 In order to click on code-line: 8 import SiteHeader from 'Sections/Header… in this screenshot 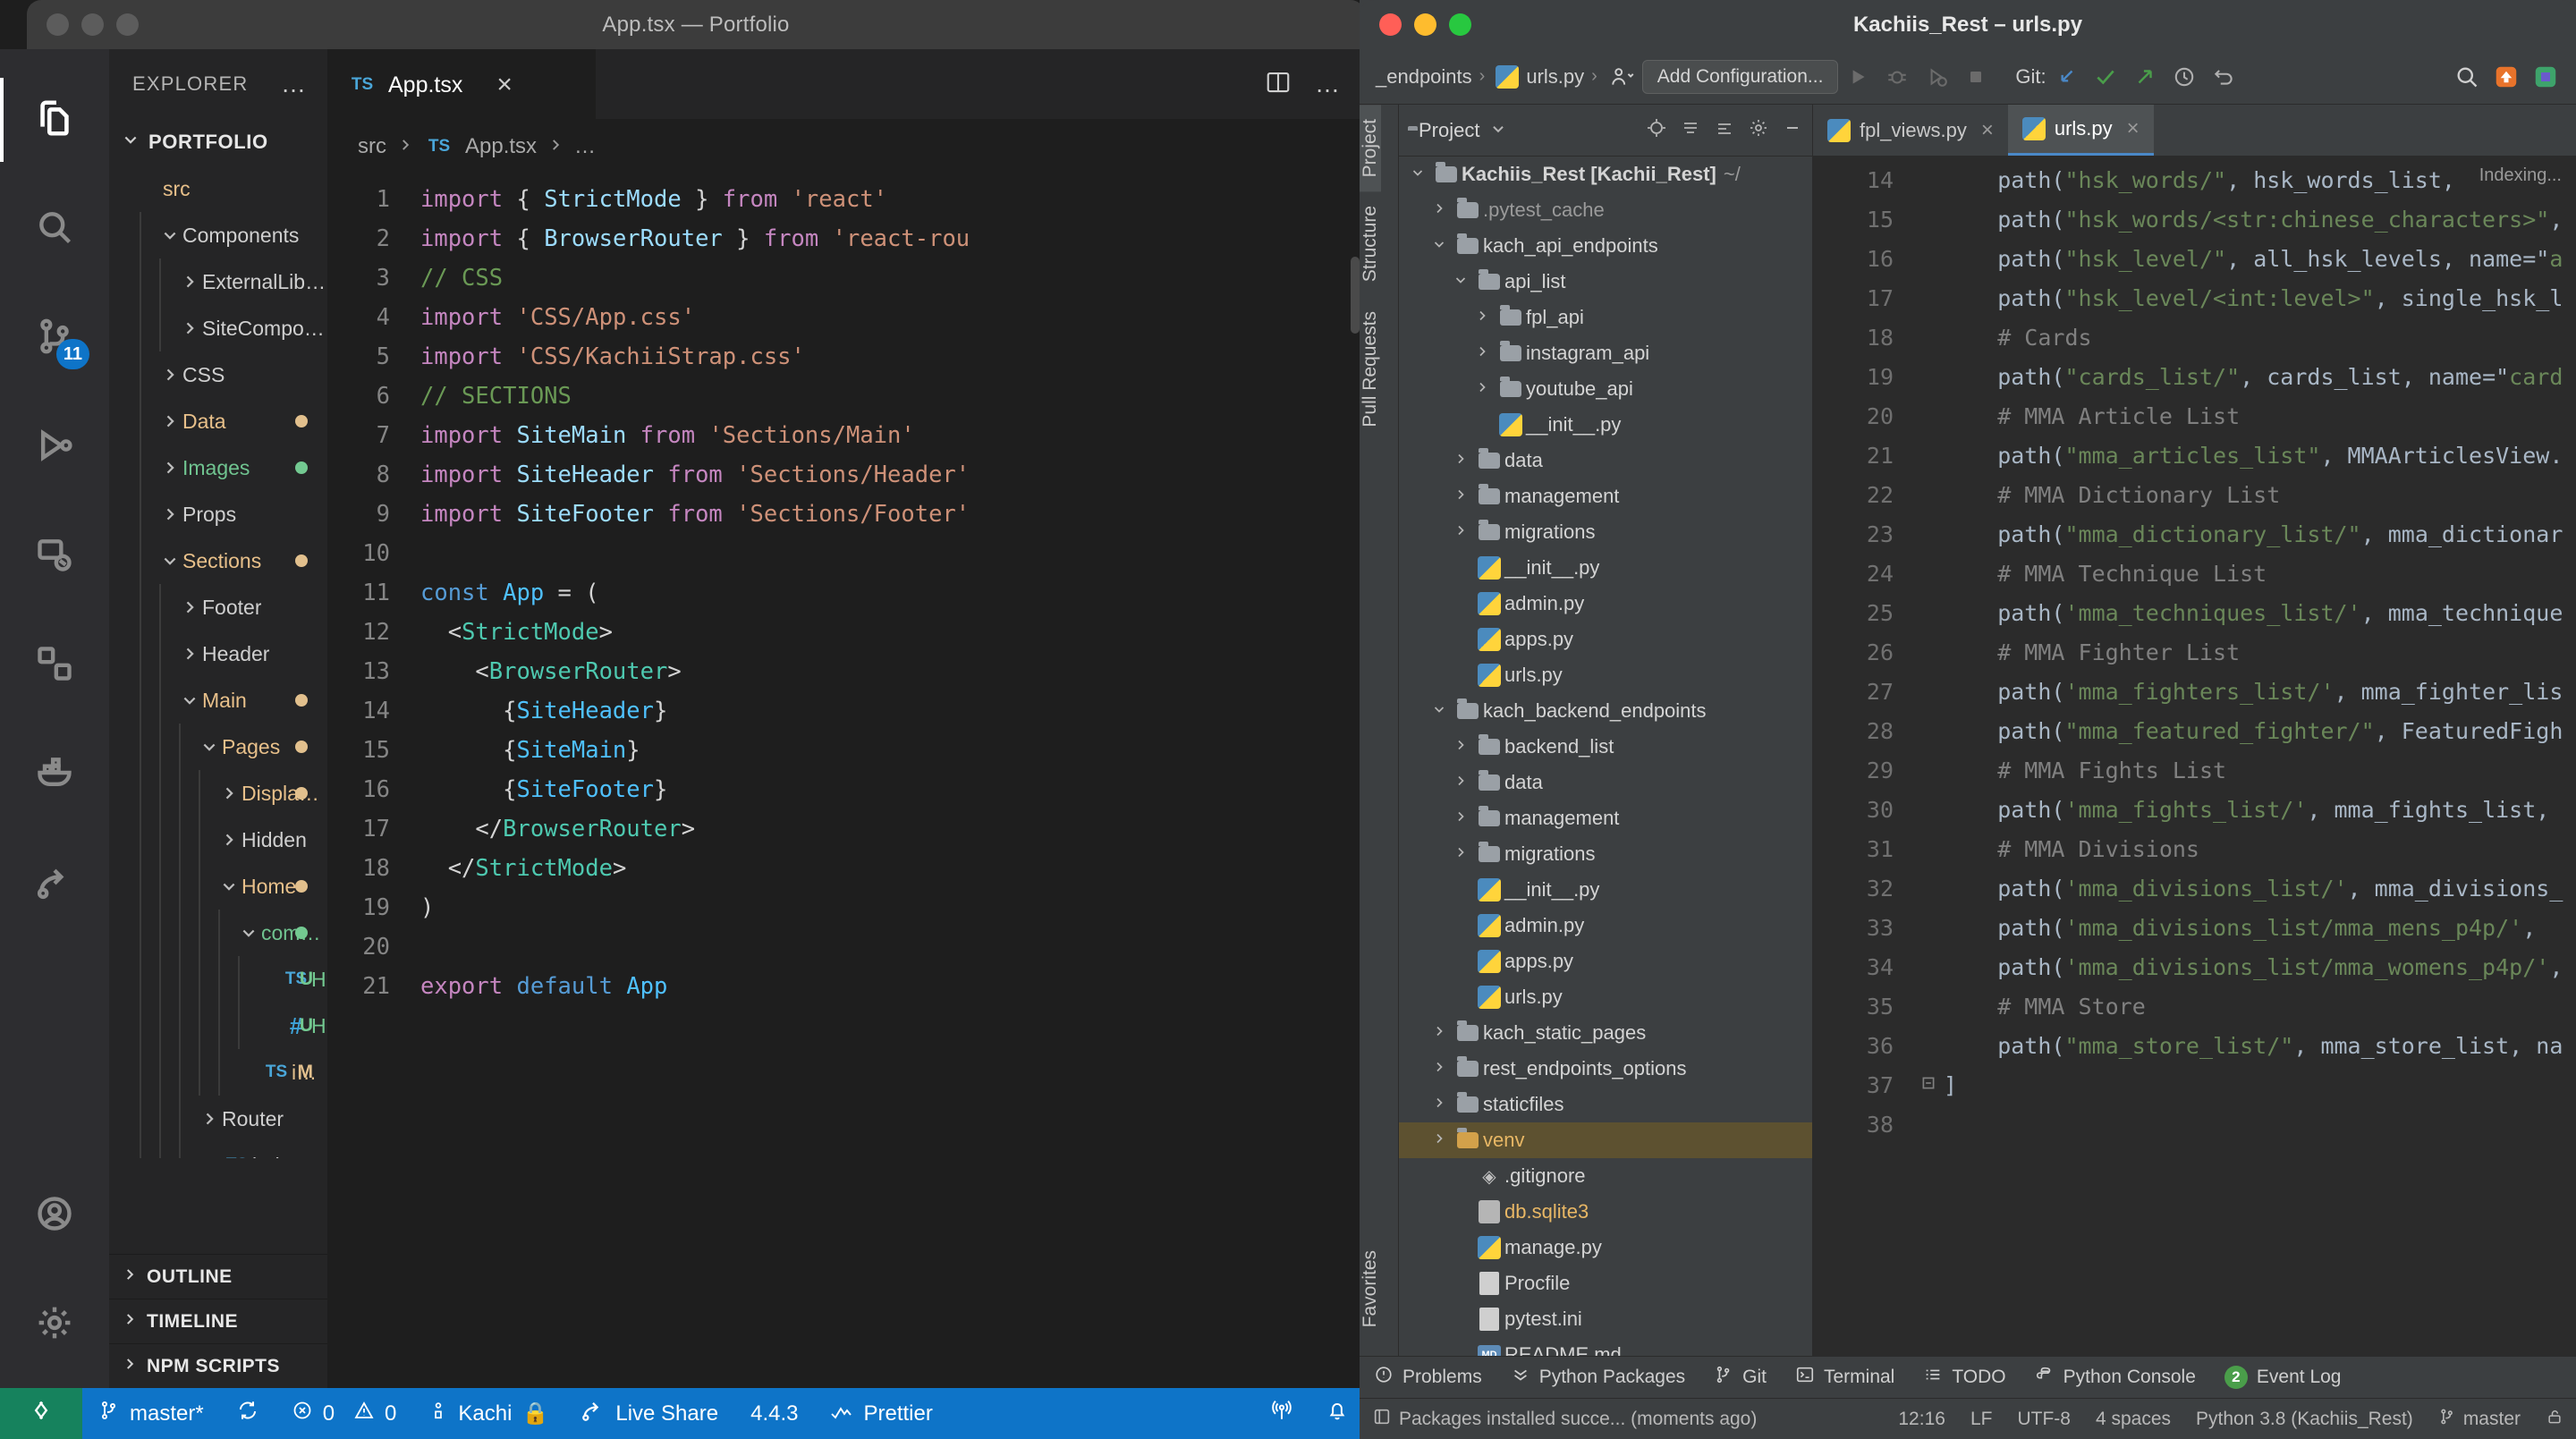, I will do `click(846, 475)`.